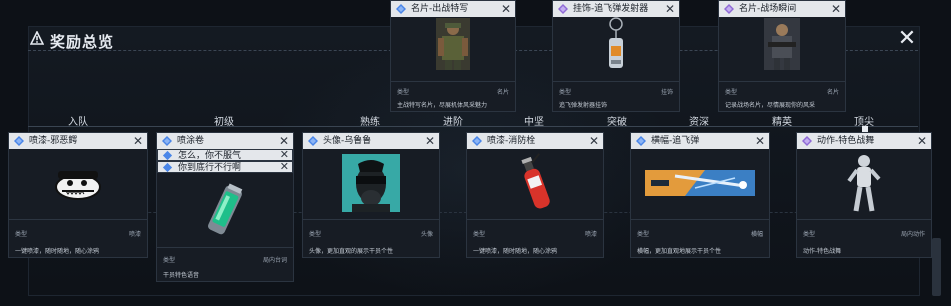  What do you see at coordinates (371, 141) in the screenshot?
I see `card-header: 头像-乌鲁鲁 ✕` at bounding box center [371, 141].